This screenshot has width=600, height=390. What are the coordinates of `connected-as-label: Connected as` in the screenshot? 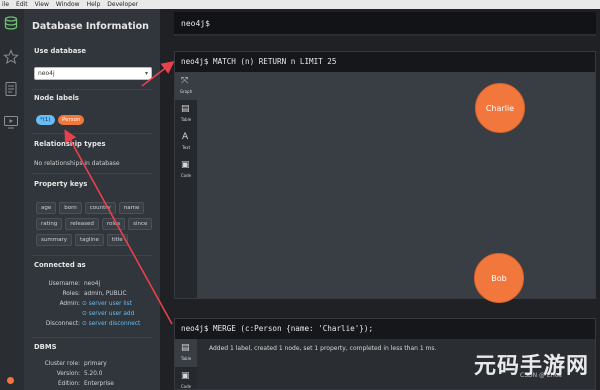 It's located at (60, 265).